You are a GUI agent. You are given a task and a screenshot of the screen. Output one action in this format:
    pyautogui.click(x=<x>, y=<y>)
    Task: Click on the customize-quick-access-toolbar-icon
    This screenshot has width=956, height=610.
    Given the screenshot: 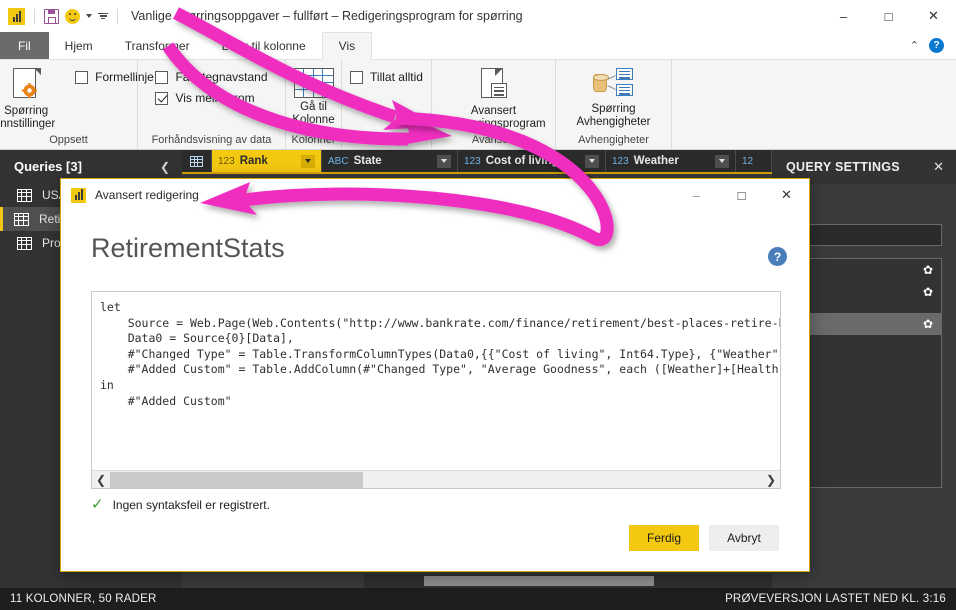 What is the action you would take?
    pyautogui.click(x=103, y=16)
    